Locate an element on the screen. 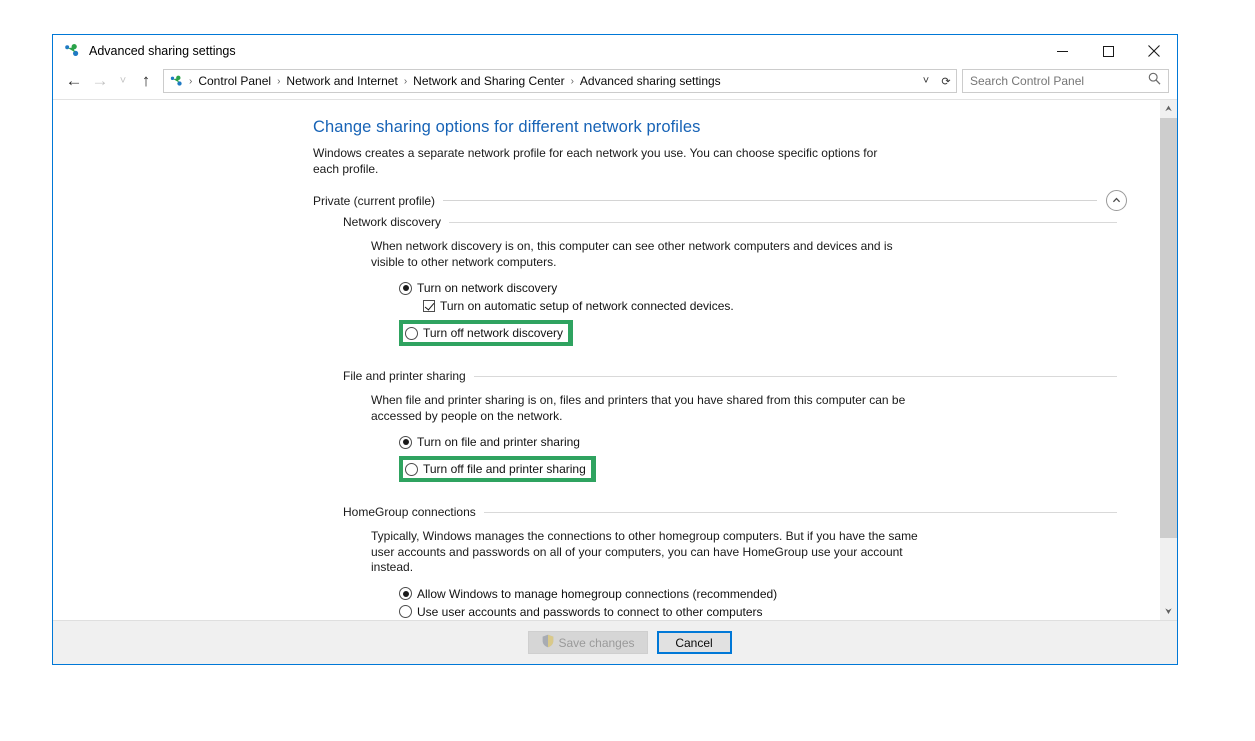 This screenshot has height=741, width=1255. window-title: Advanced sharing settings is located at coordinates (162, 51).